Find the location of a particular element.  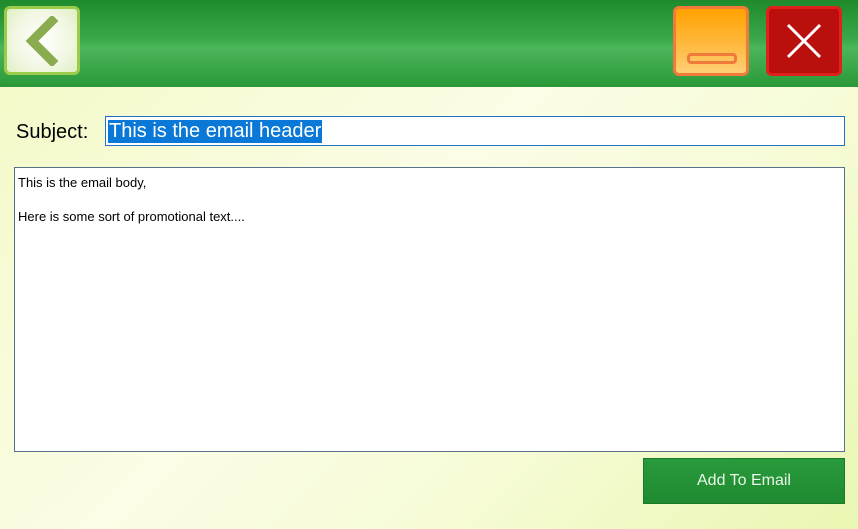

back-button is located at coordinates (42, 40).